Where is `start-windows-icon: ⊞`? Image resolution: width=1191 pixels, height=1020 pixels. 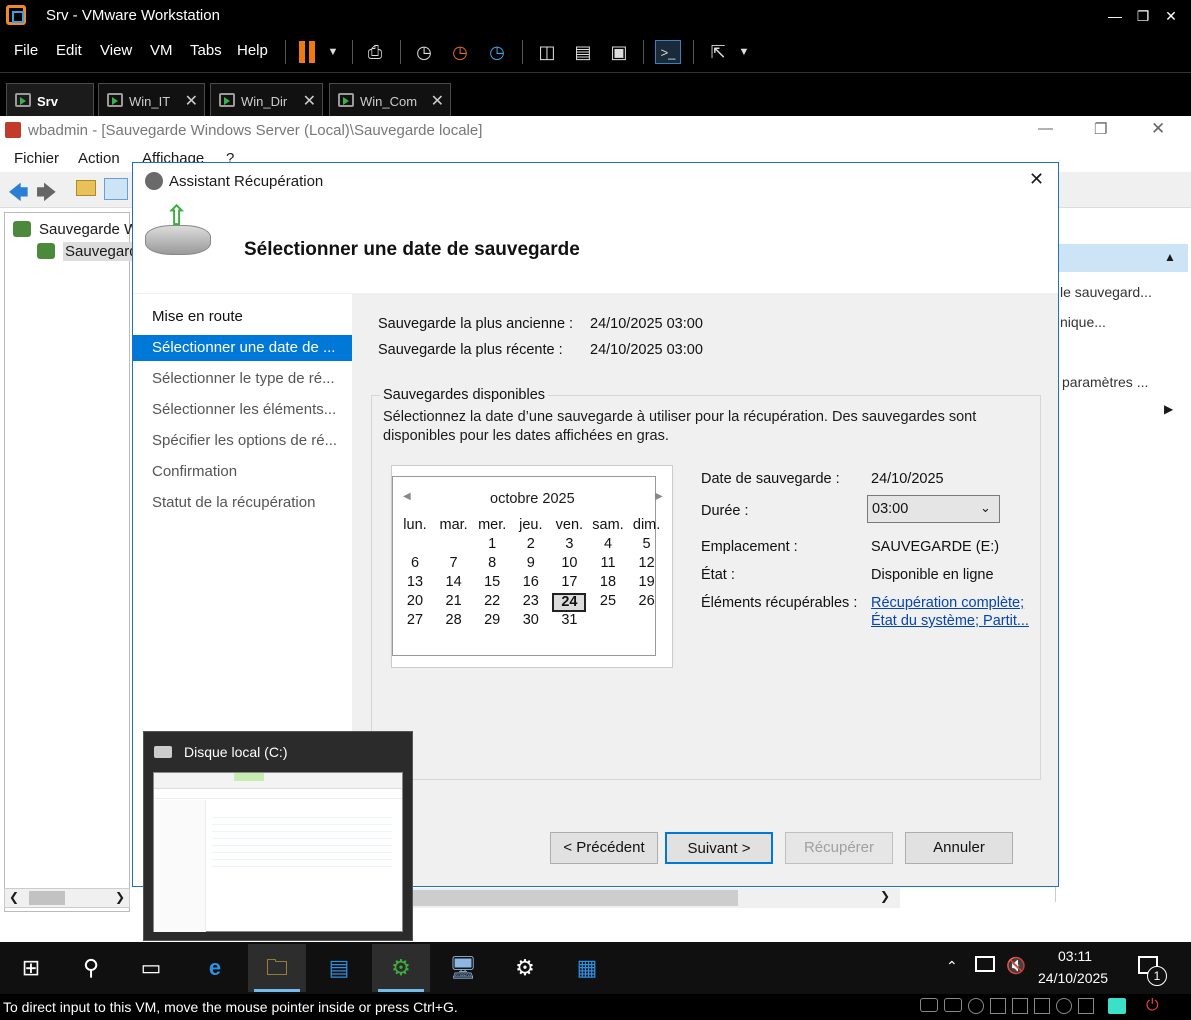 start-windows-icon: ⊞ is located at coordinates (31, 968).